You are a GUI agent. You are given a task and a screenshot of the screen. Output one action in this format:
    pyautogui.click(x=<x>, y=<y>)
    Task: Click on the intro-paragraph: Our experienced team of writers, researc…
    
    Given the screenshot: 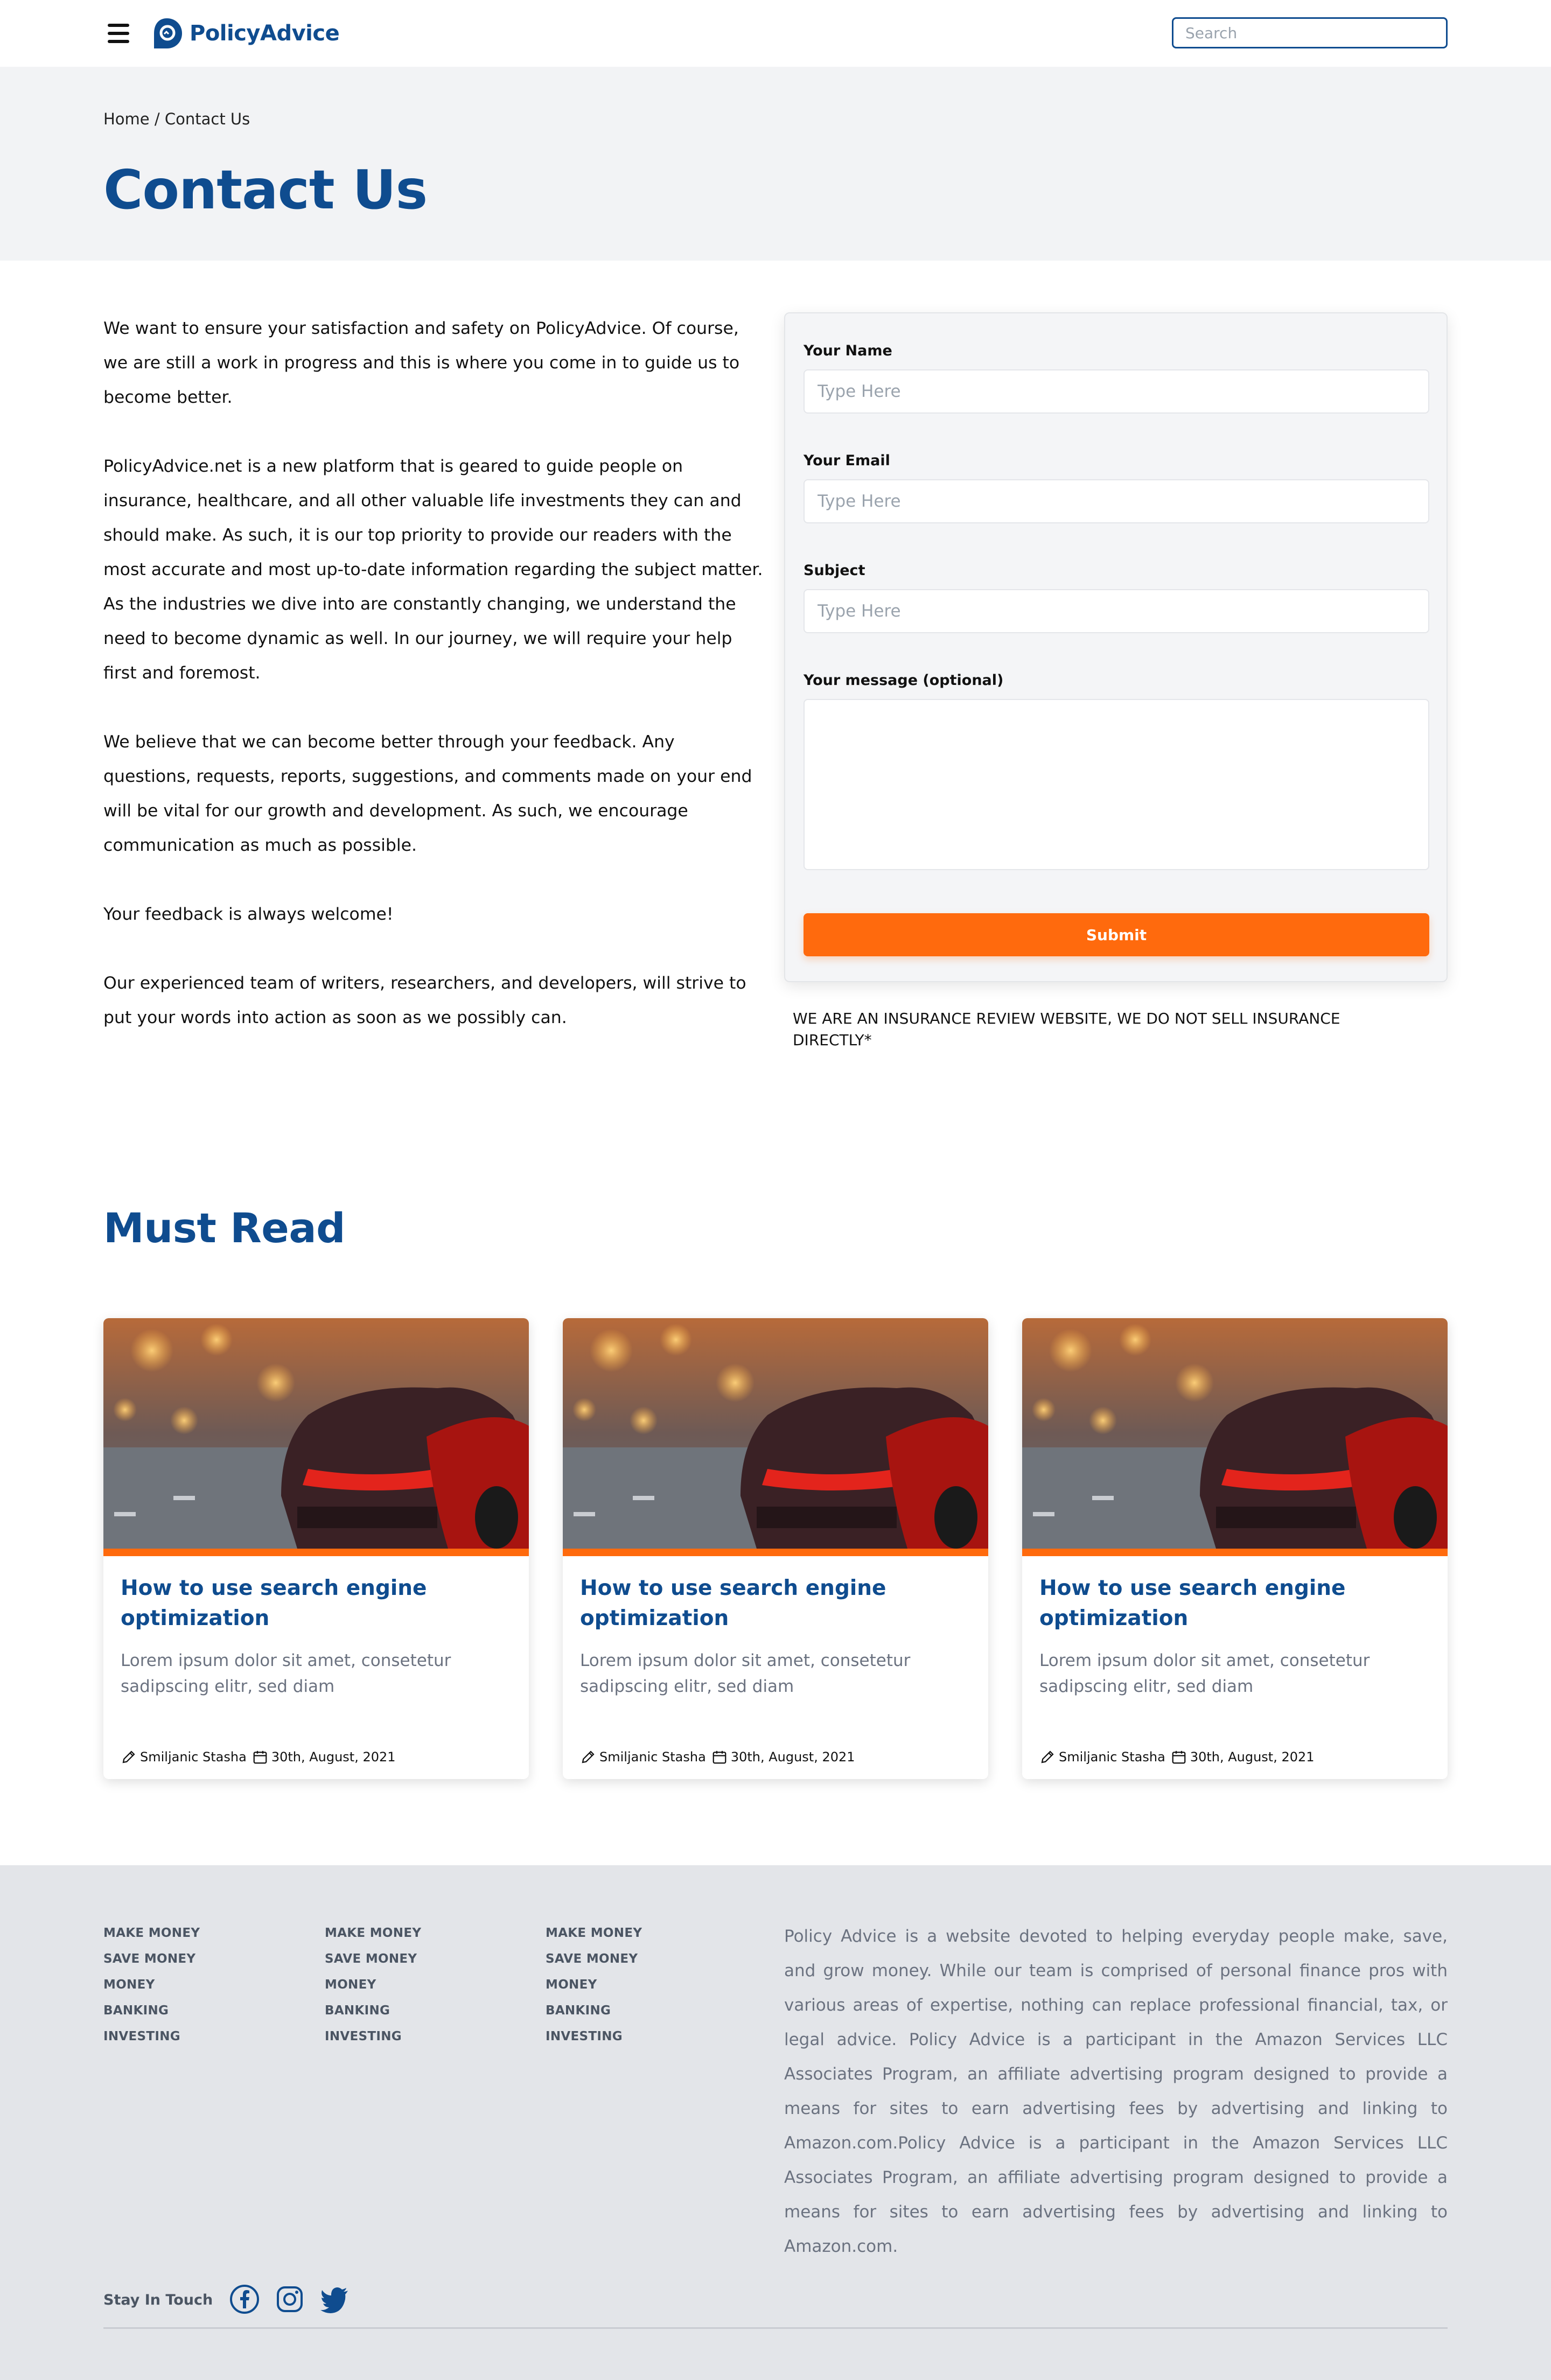 What is the action you would take?
    pyautogui.click(x=424, y=1000)
    